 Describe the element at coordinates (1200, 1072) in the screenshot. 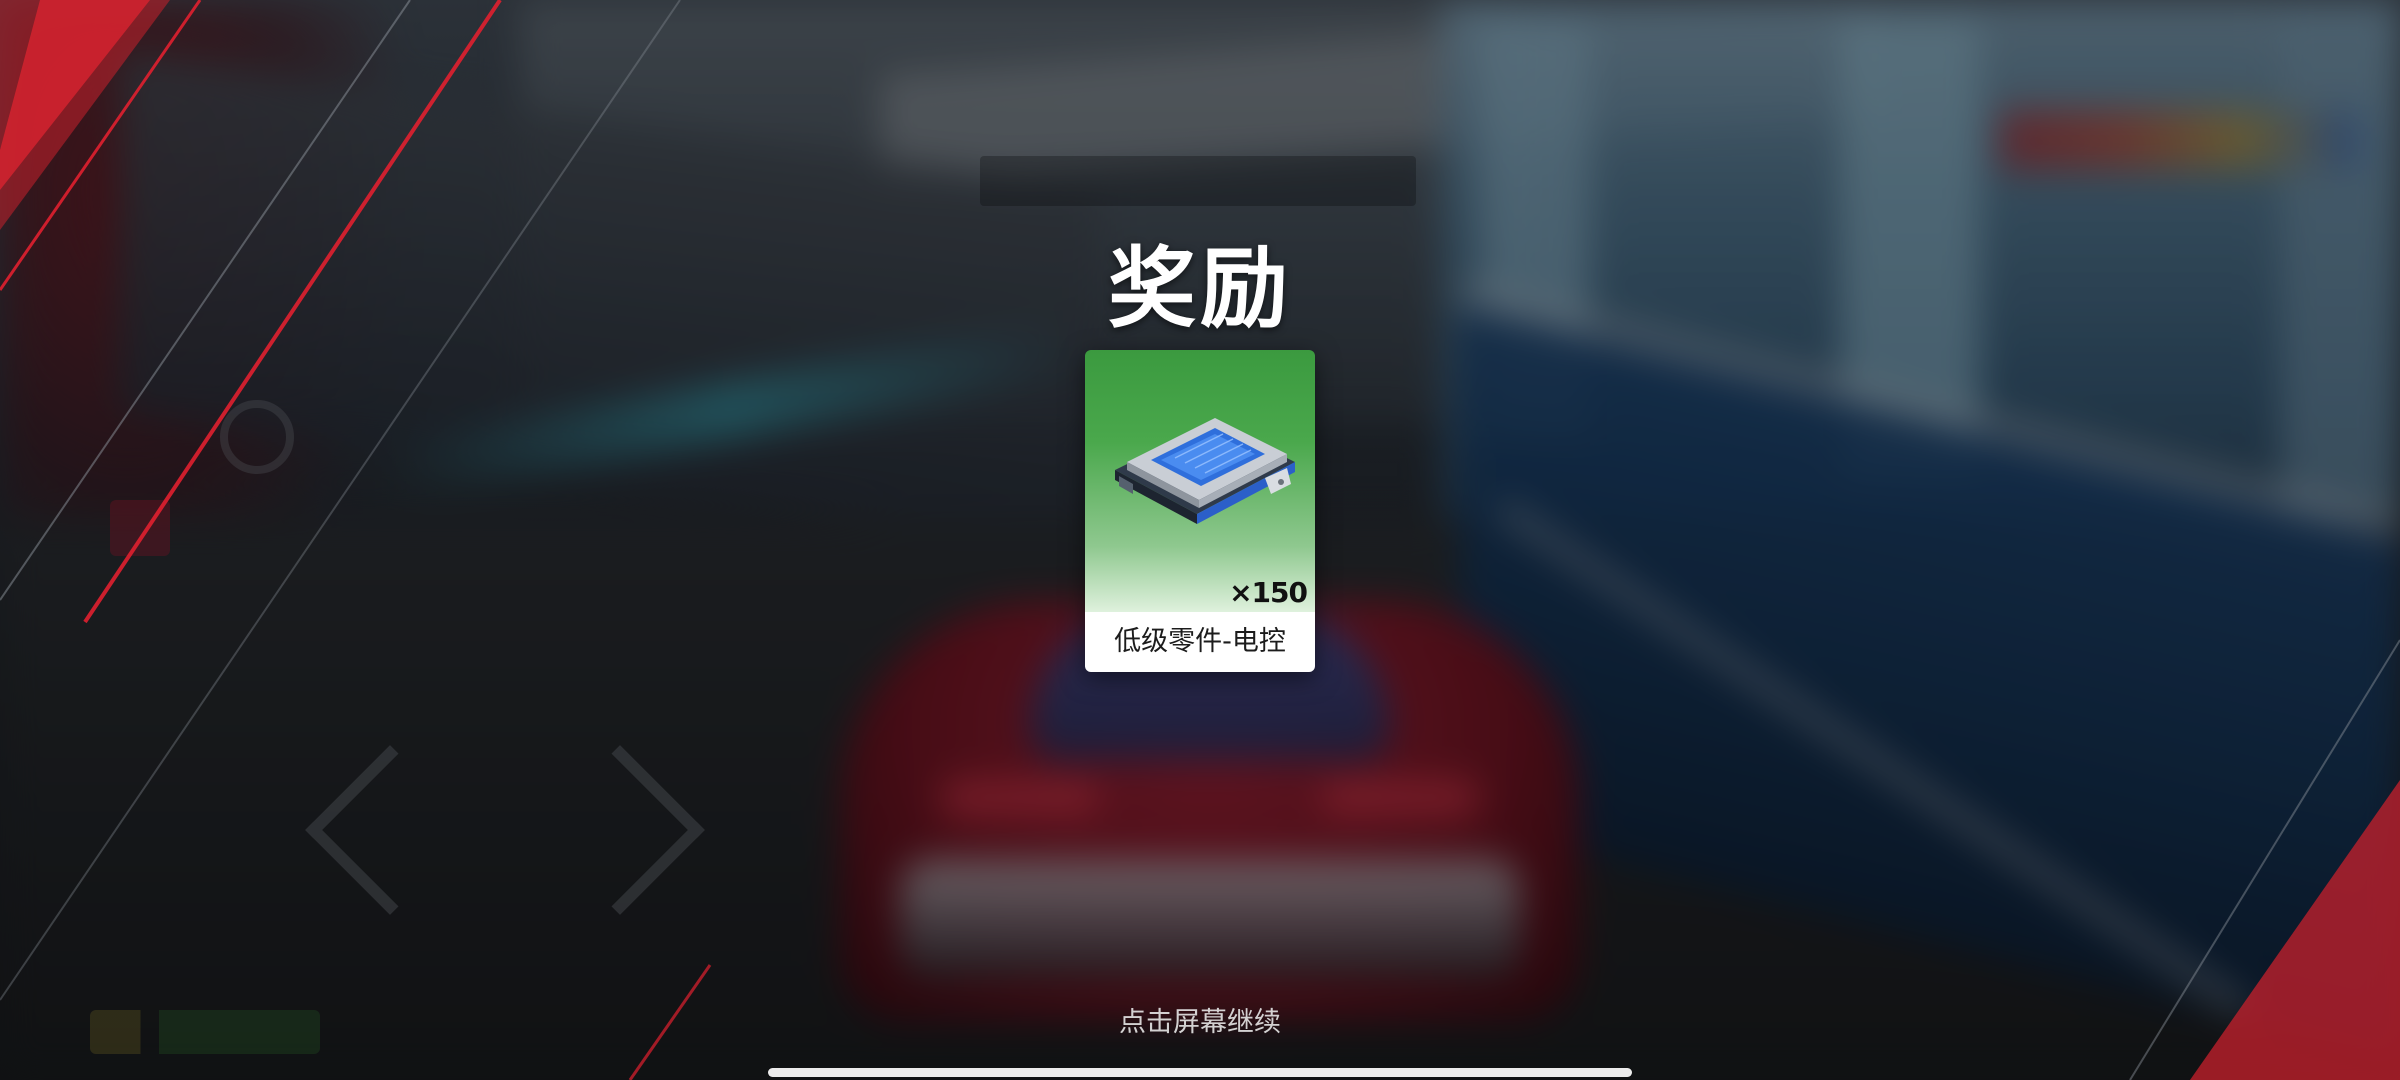

I see `home-indicator-bar` at that location.